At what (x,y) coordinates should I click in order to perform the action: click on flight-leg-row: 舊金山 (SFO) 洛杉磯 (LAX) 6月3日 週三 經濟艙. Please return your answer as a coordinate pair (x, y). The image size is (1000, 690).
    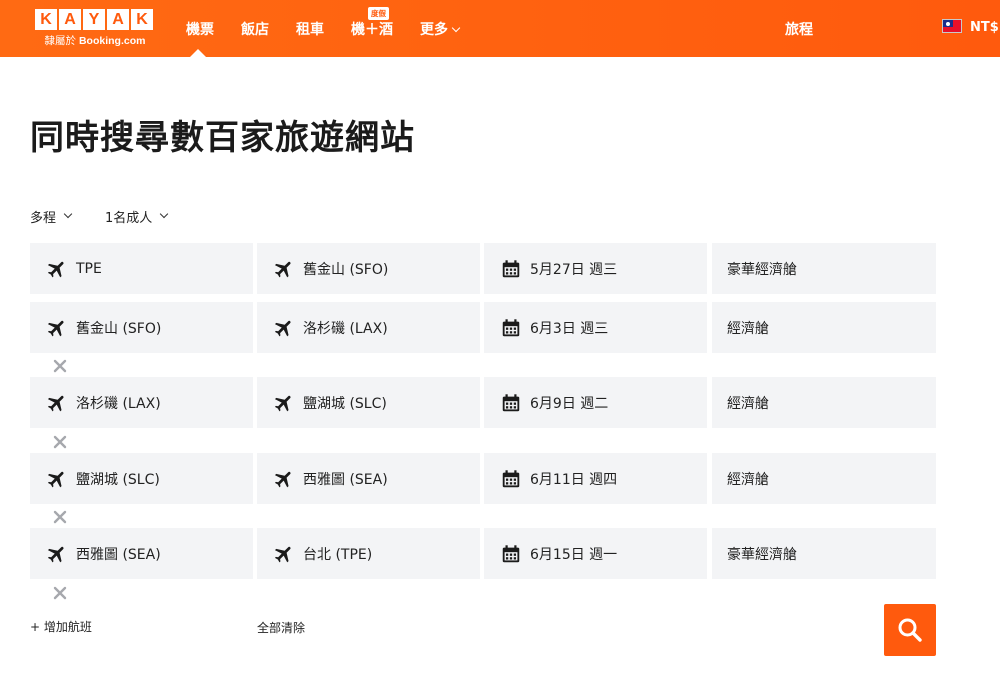
    Looking at the image, I should click on (483, 327).